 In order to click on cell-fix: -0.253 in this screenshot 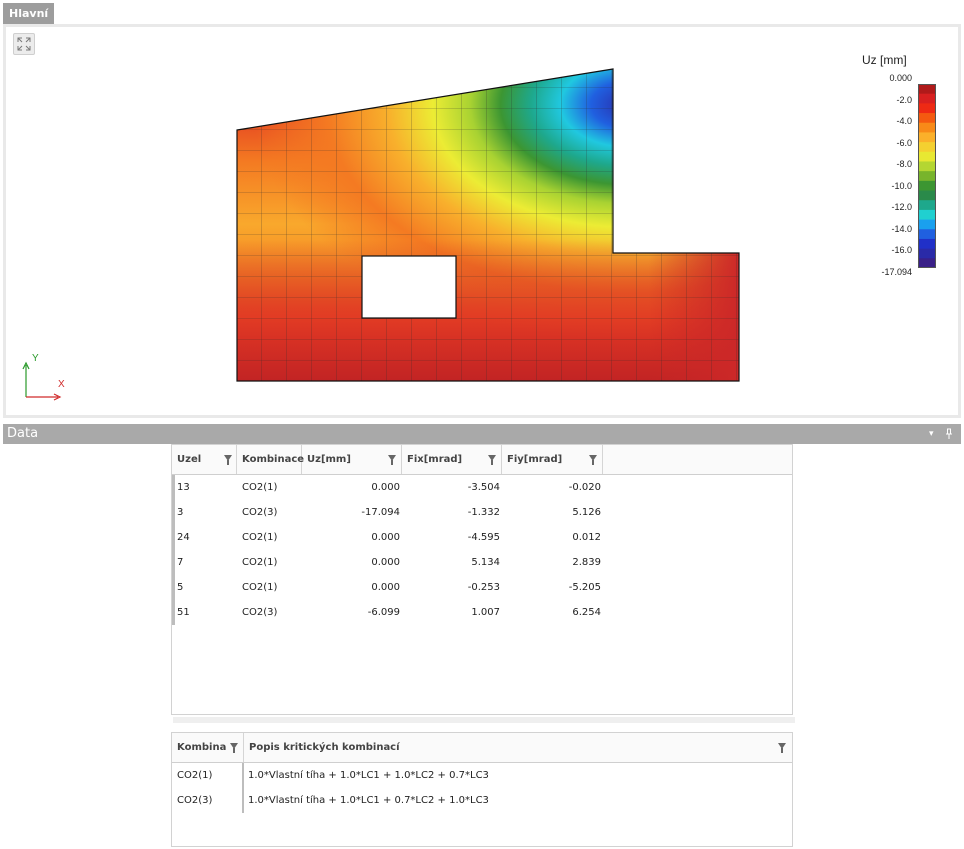, I will do `click(483, 587)`.